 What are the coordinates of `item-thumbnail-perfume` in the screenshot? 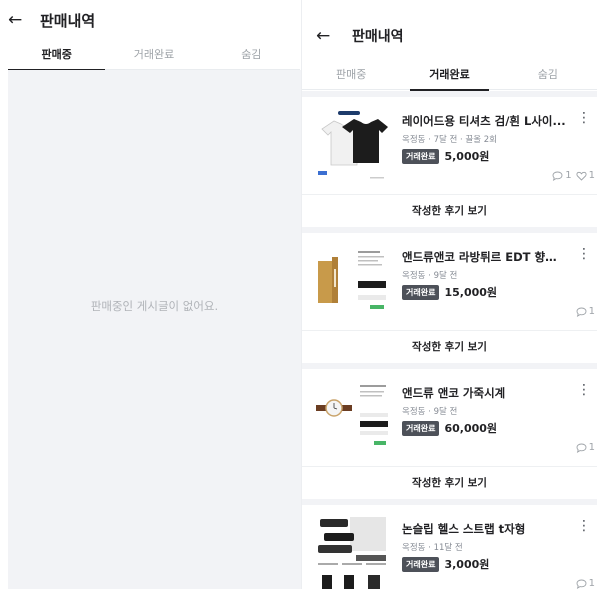 It's located at (353, 282).